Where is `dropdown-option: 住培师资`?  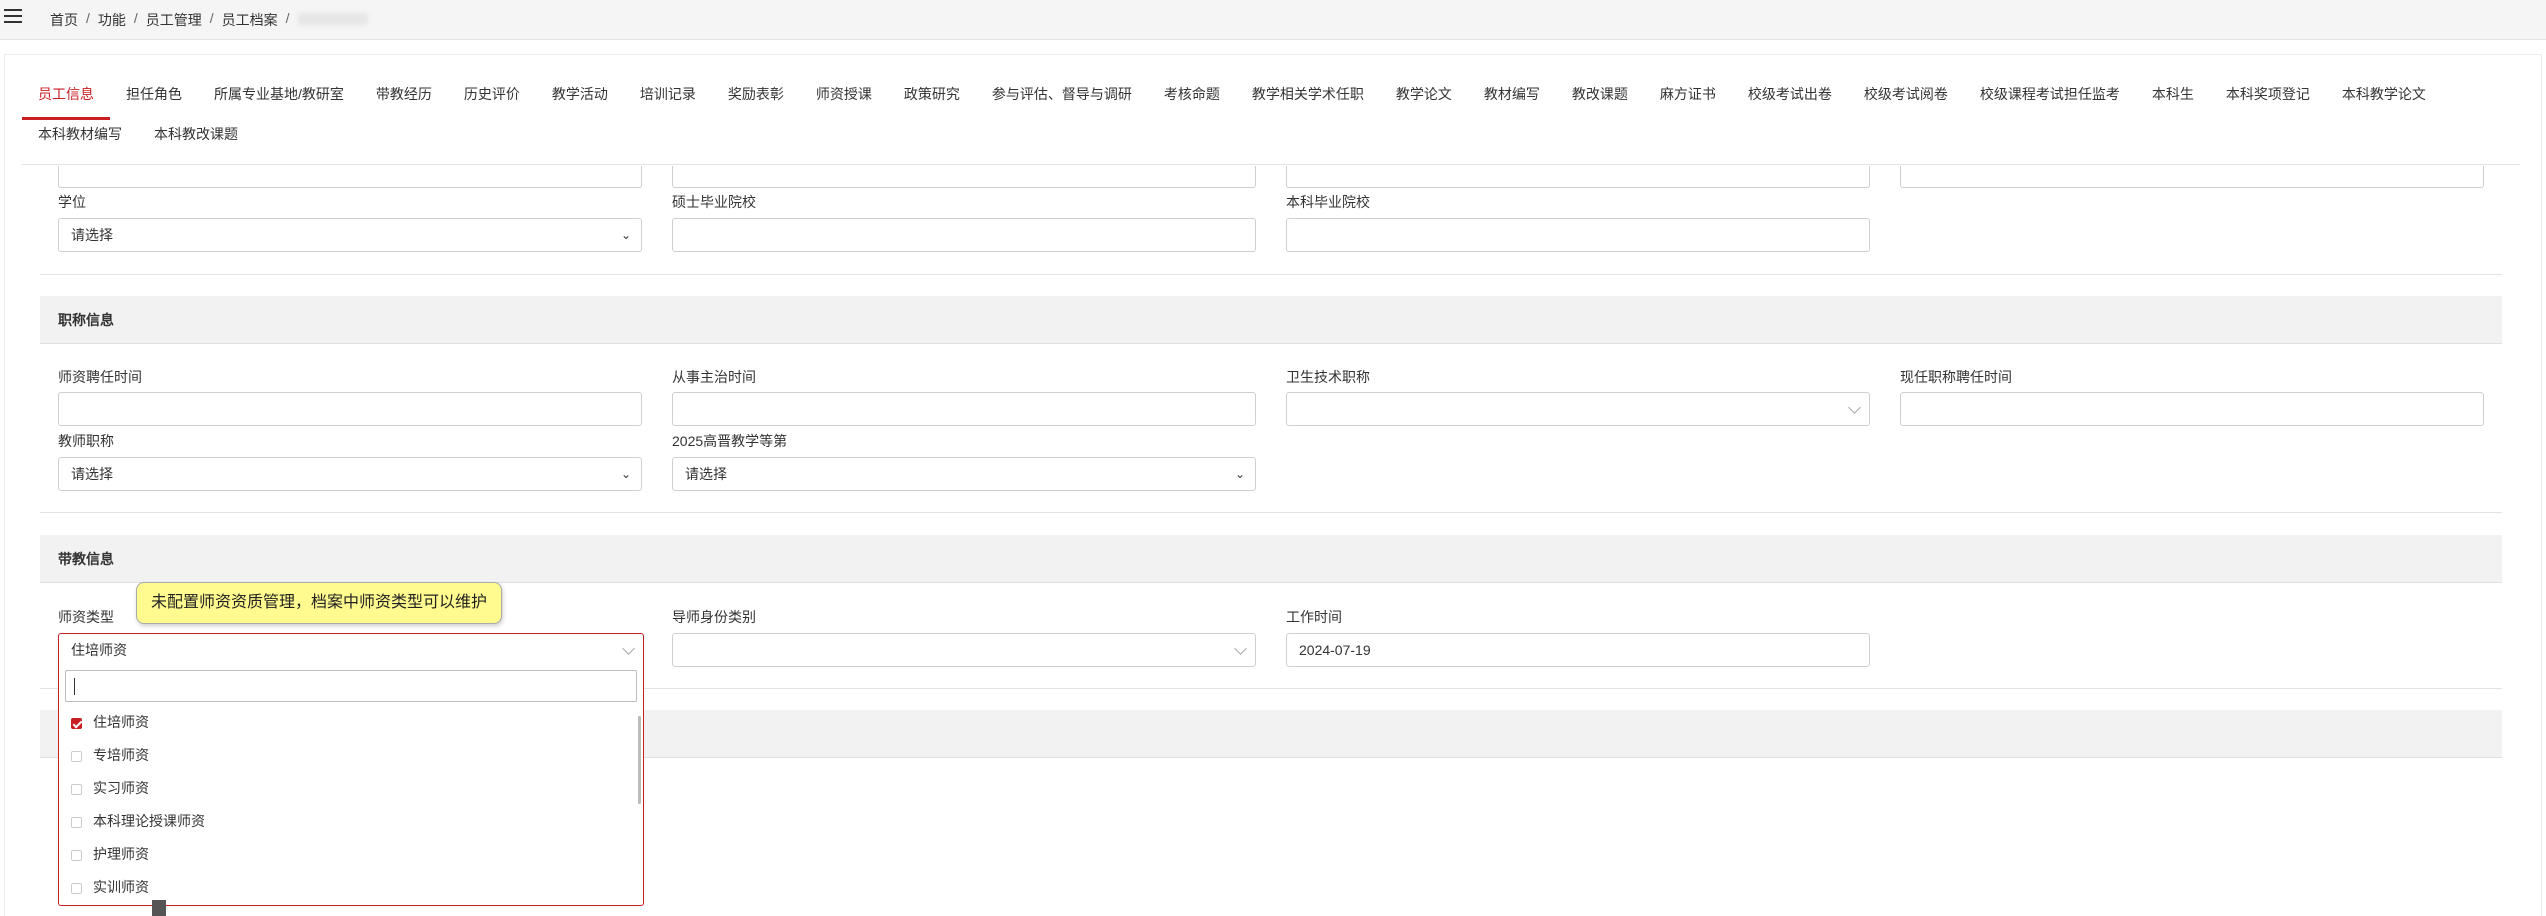
dropdown-option: 住培师资 is located at coordinates (349, 722).